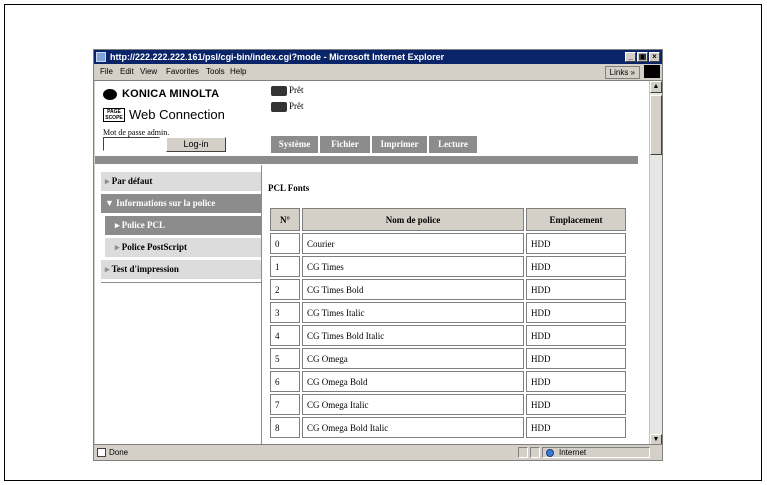  What do you see at coordinates (413, 243) in the screenshot?
I see `cell-font-name: Courier` at bounding box center [413, 243].